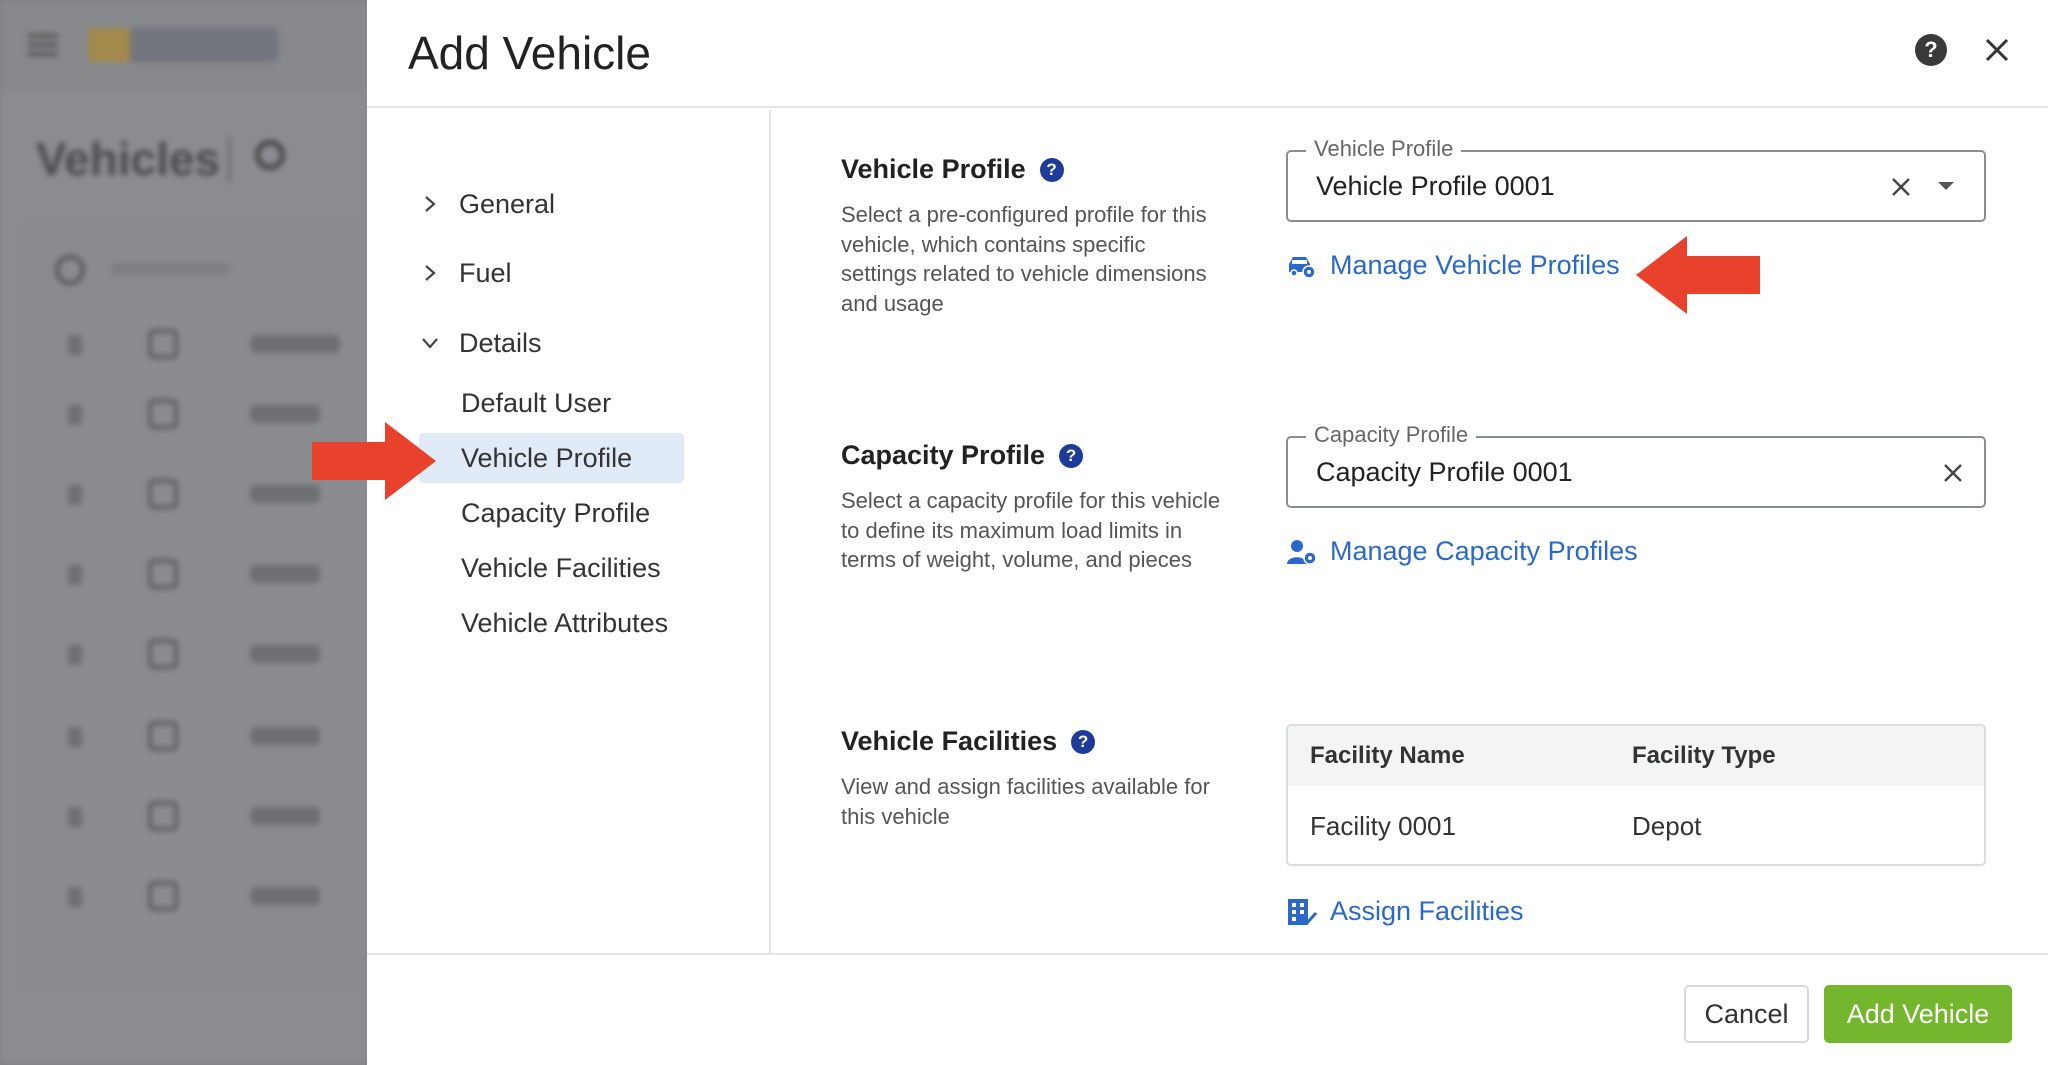  I want to click on app-logo, so click(183, 45).